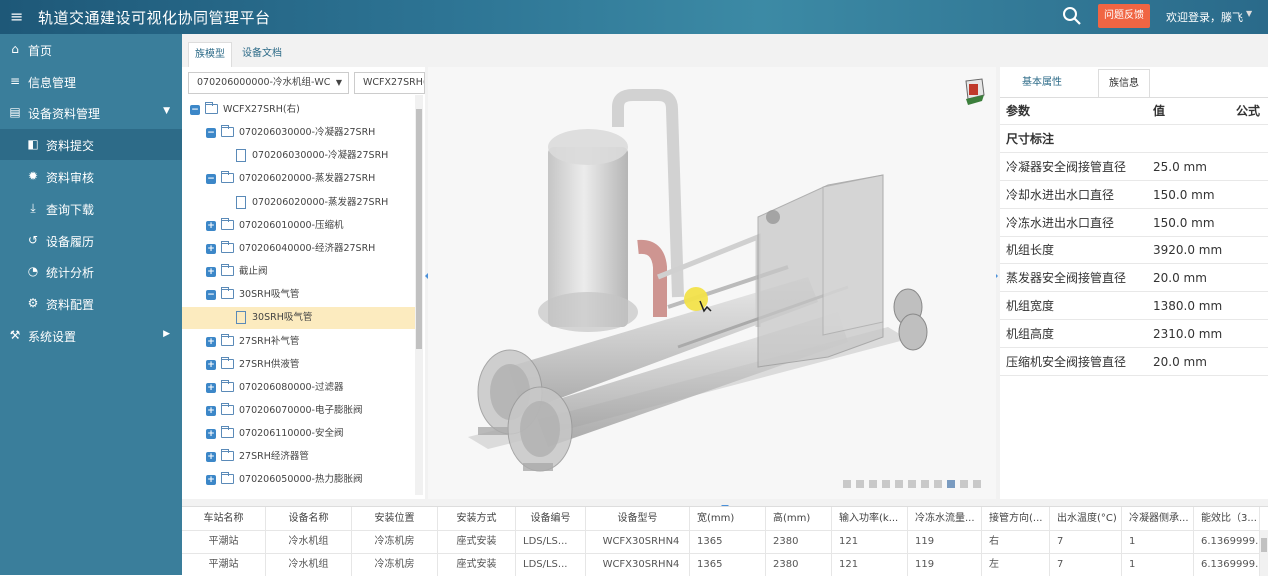 Image resolution: width=1268 pixels, height=576 pixels. What do you see at coordinates (1072, 16) in the screenshot?
I see `search-icon` at bounding box center [1072, 16].